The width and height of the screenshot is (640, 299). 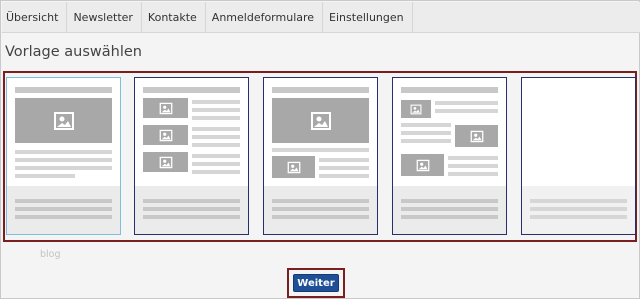 What do you see at coordinates (73, 52) in the screenshot?
I see `page-title: Vorlage auswählen` at bounding box center [73, 52].